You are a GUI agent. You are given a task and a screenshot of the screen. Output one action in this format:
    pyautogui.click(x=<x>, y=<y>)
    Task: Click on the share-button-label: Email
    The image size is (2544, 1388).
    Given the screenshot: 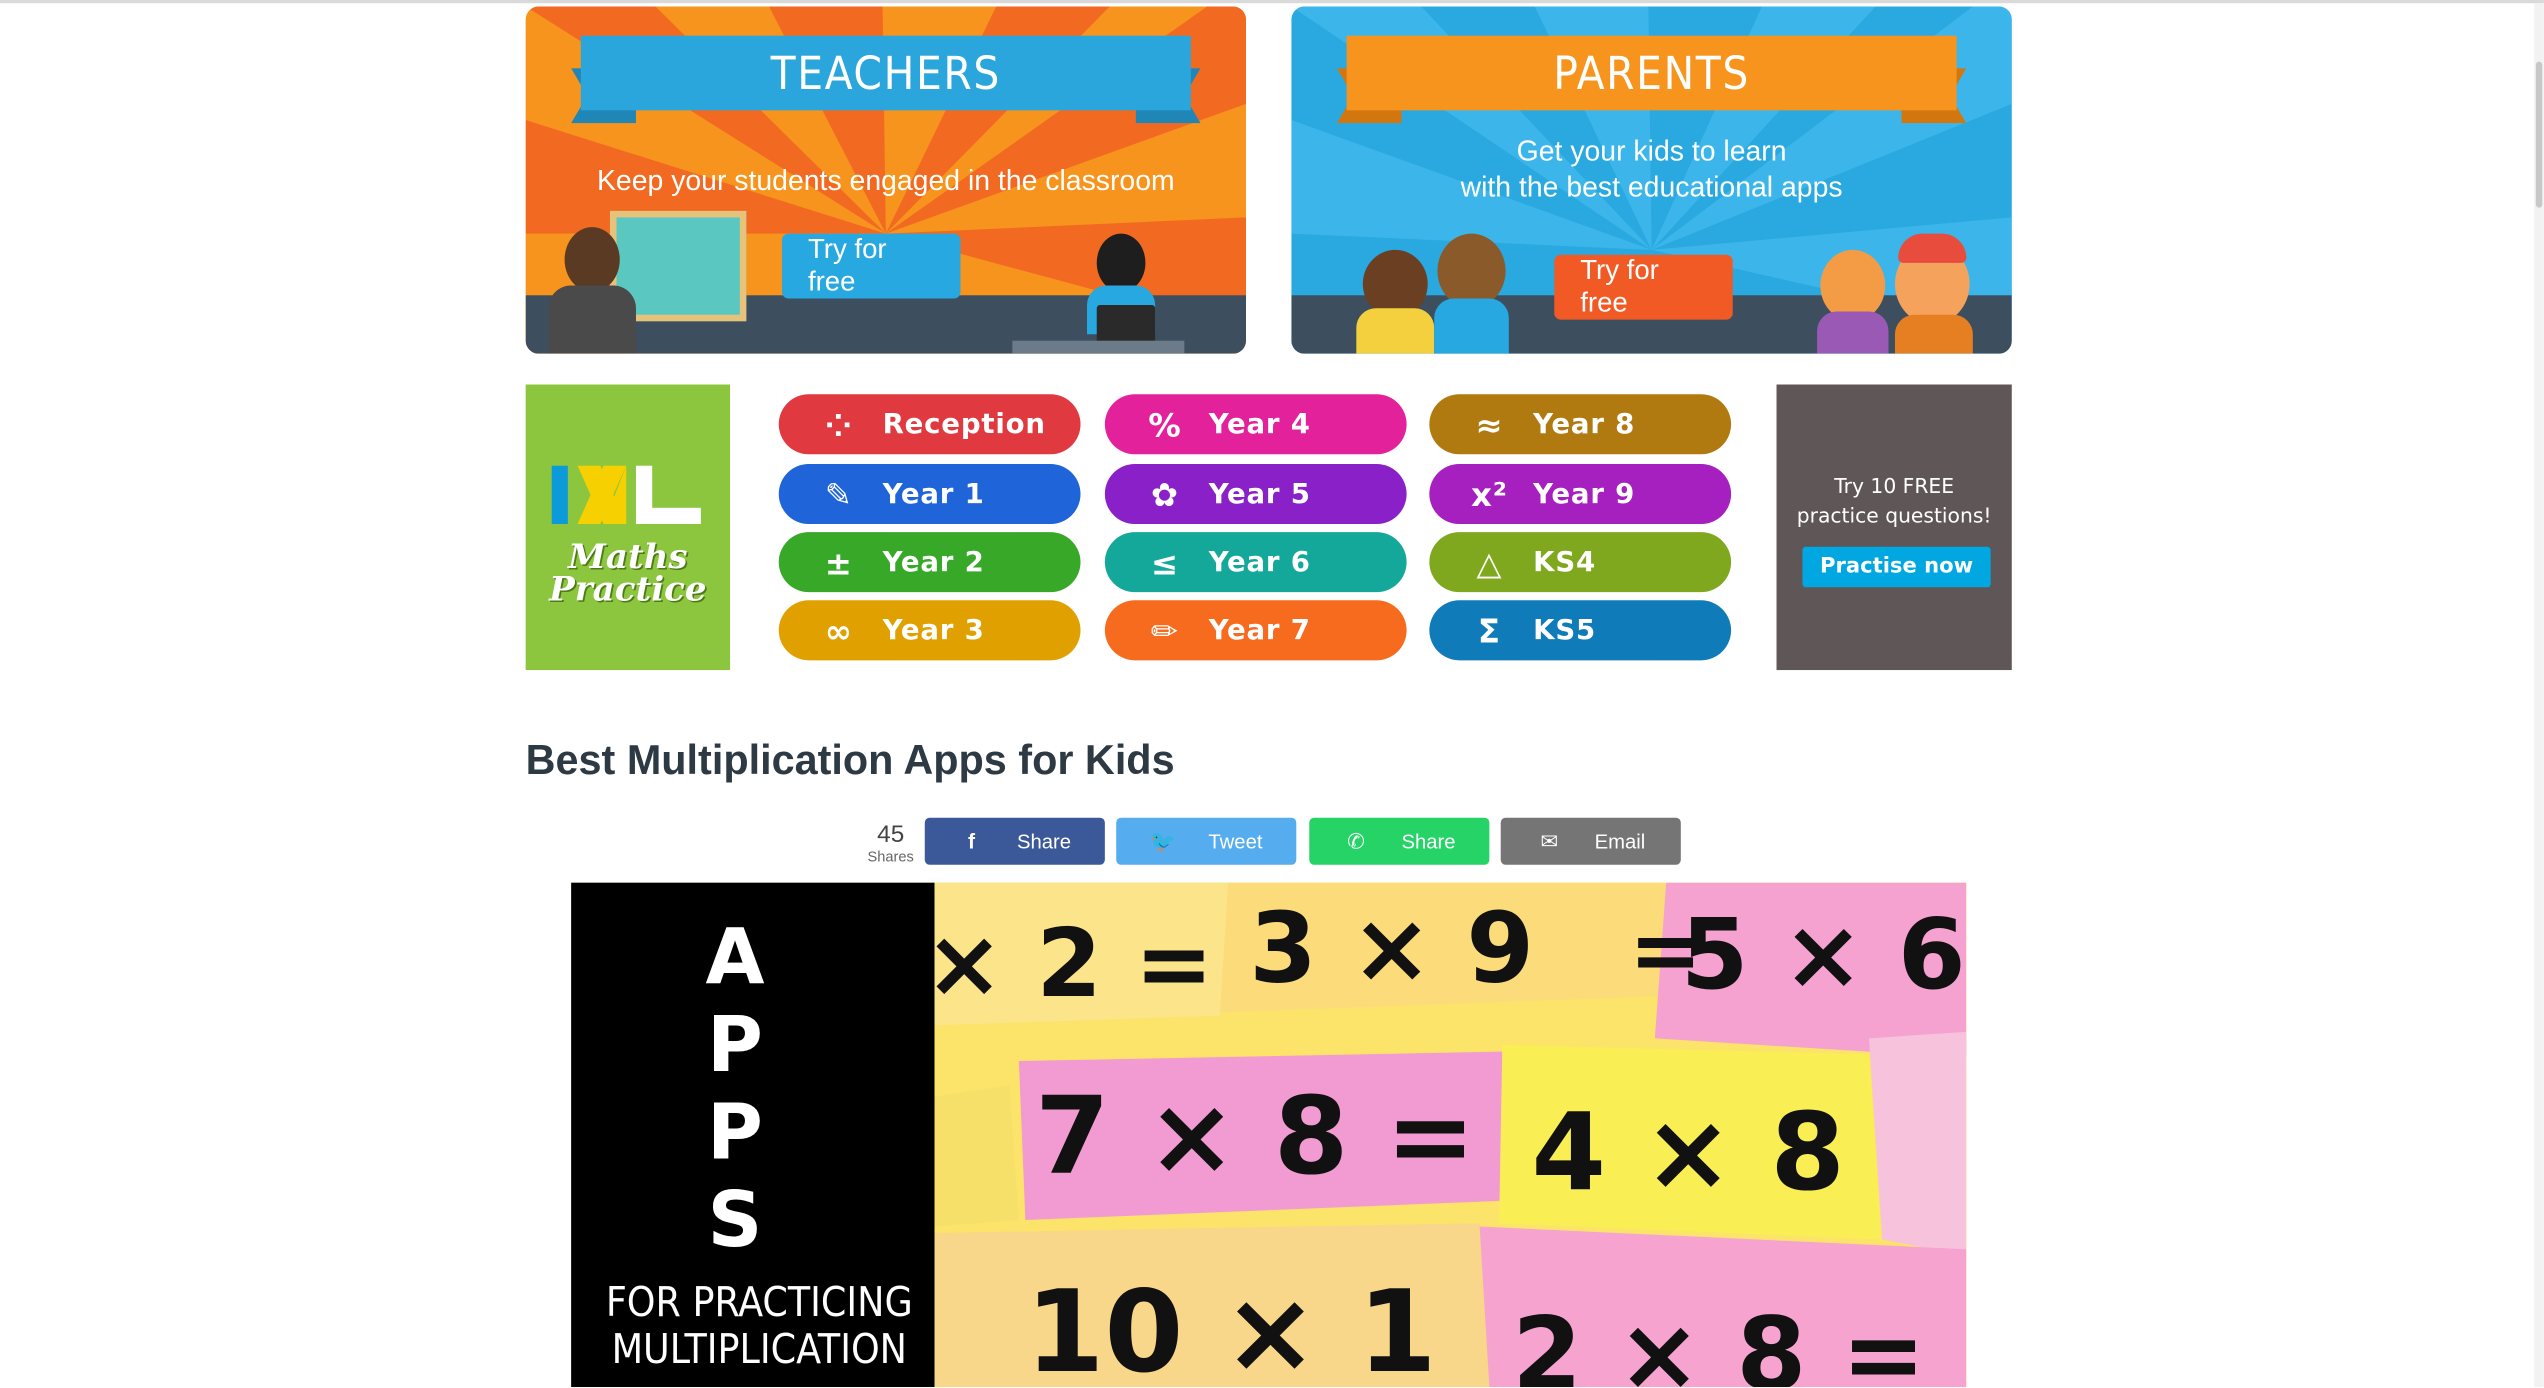 What is the action you would take?
    pyautogui.click(x=1620, y=841)
    